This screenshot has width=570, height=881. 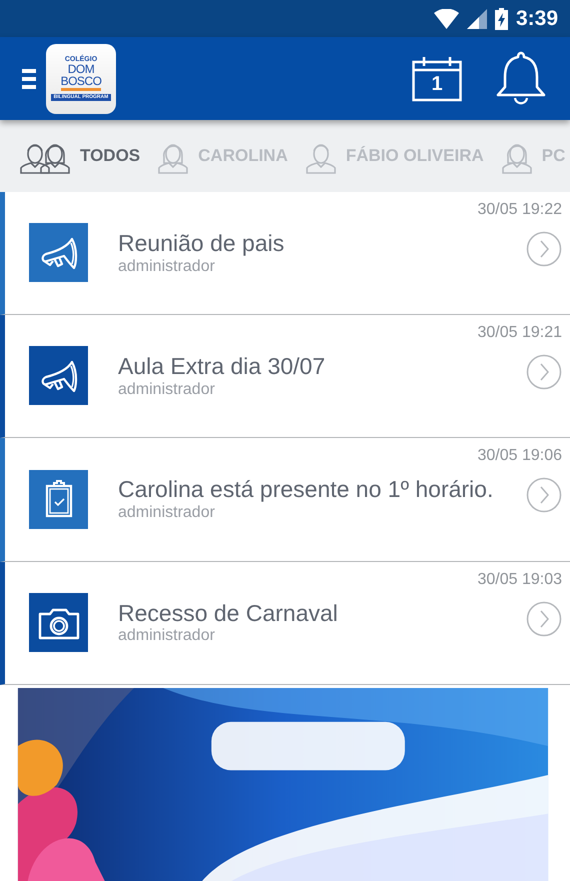 I want to click on camera-icon, so click(x=58, y=622).